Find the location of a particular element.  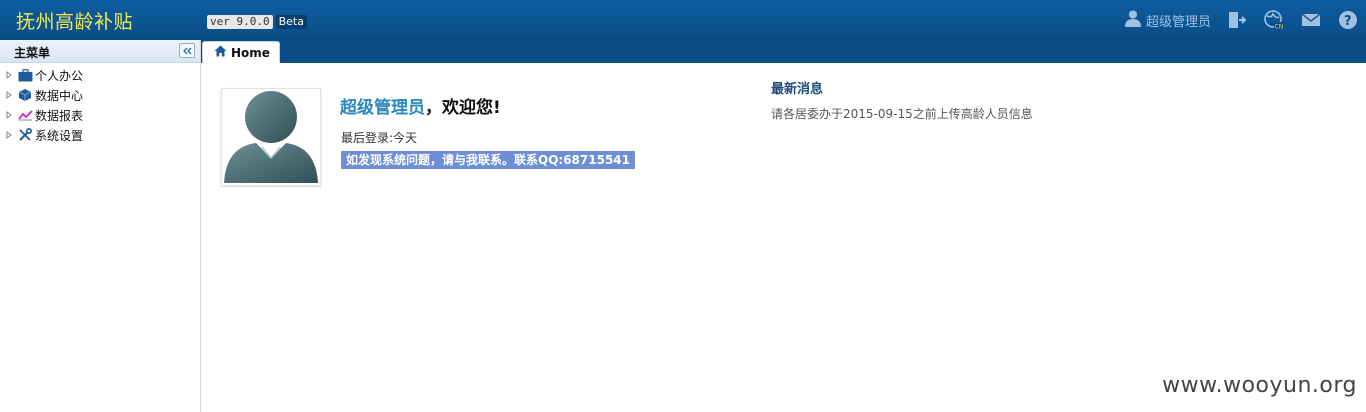

avatar is located at coordinates (271, 137).